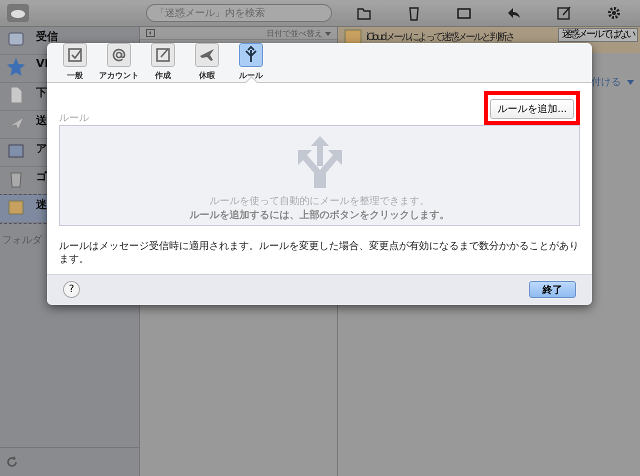  Describe the element at coordinates (251, 55) in the screenshot. I see `rules-icon` at that location.